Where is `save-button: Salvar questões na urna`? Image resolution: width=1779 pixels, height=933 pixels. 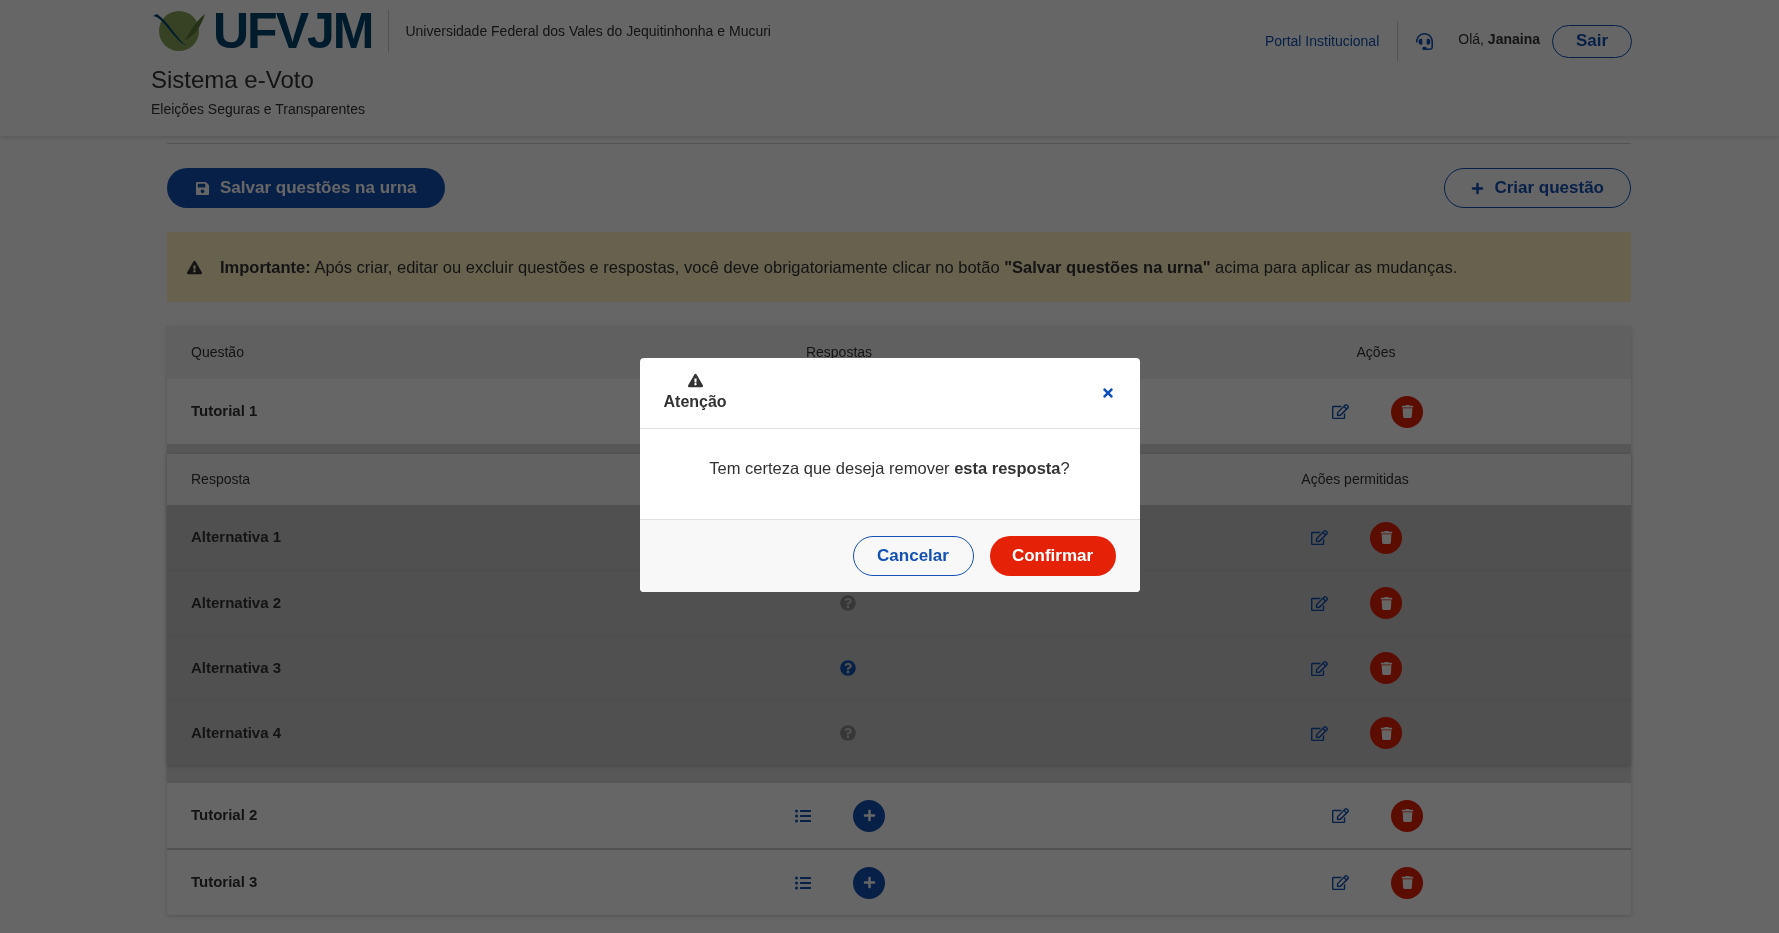 save-button: Salvar questões na urna is located at coordinates (306, 188).